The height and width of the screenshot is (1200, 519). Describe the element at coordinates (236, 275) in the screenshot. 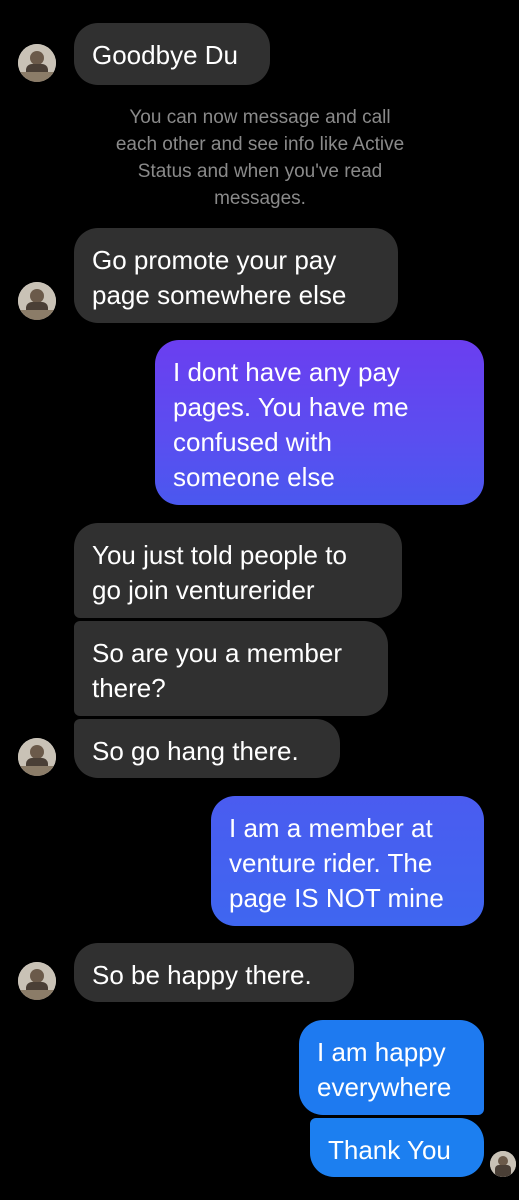

I see `message-bubble-incoming: Go promote your pay page somewhere else` at that location.